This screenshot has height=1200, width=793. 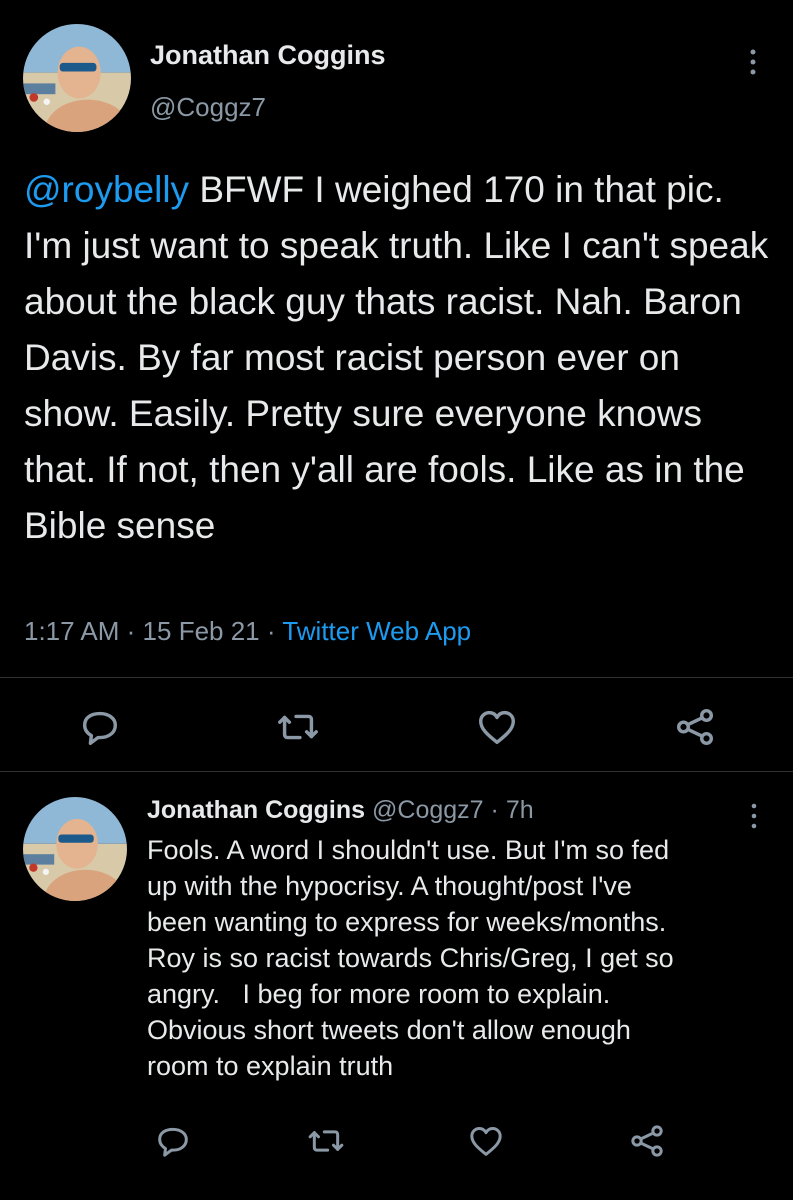 I want to click on tweet-source: Twitter Web App, so click(x=376, y=631).